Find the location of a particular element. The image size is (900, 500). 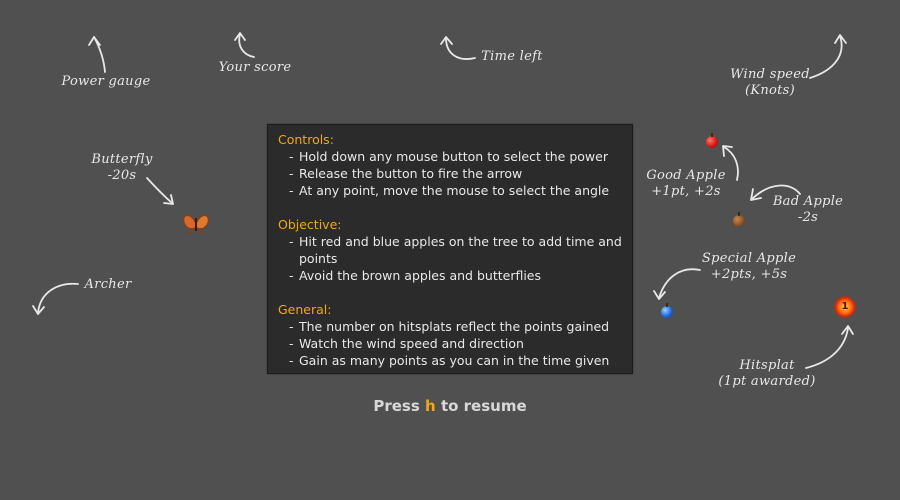

arrow-special-apple is located at coordinates (677, 284).